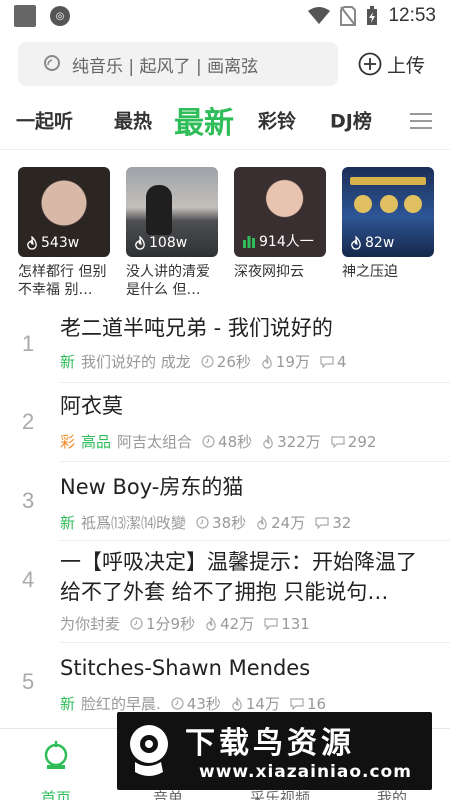 The width and height of the screenshot is (450, 800). I want to click on duration: 26秒, so click(226, 361).